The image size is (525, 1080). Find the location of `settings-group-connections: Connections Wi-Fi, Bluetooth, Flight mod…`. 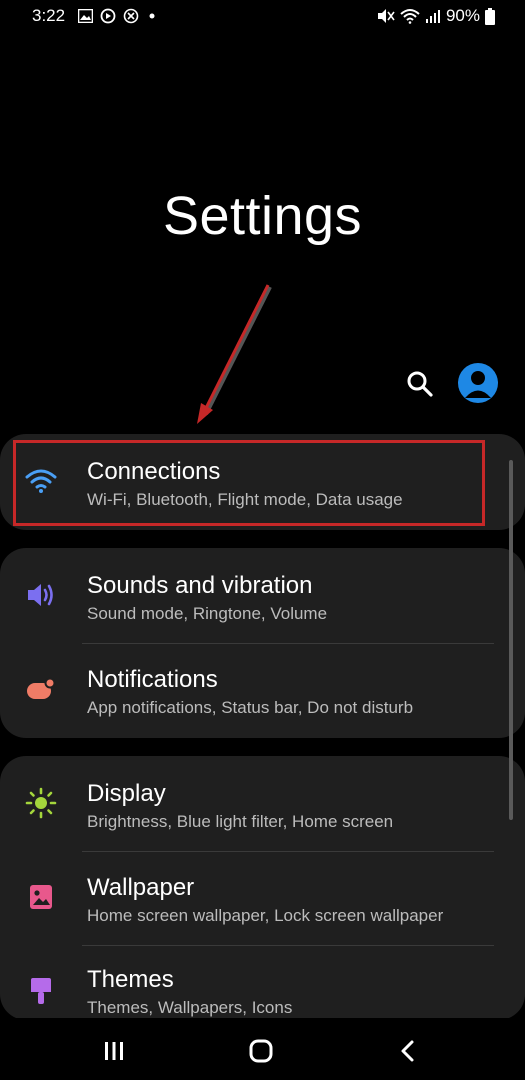

settings-group-connections: Connections Wi-Fi, Bluetooth, Flight mod… is located at coordinates (262, 482).